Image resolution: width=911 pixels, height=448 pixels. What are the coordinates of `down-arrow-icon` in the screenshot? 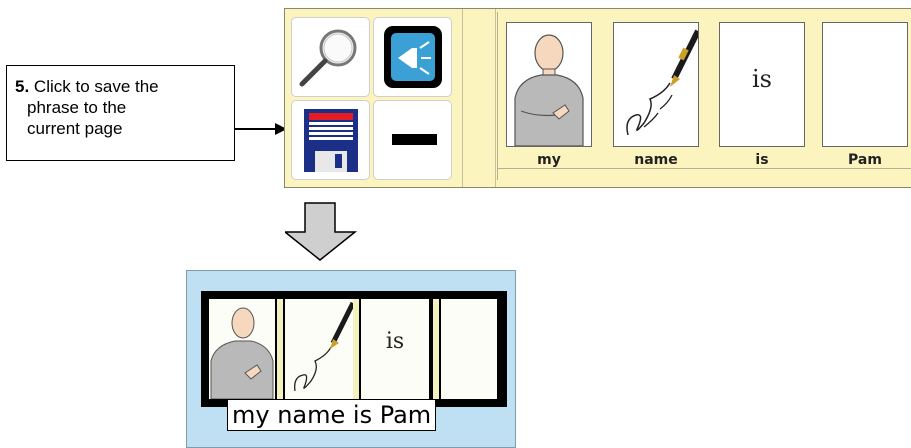 It's located at (321, 231).